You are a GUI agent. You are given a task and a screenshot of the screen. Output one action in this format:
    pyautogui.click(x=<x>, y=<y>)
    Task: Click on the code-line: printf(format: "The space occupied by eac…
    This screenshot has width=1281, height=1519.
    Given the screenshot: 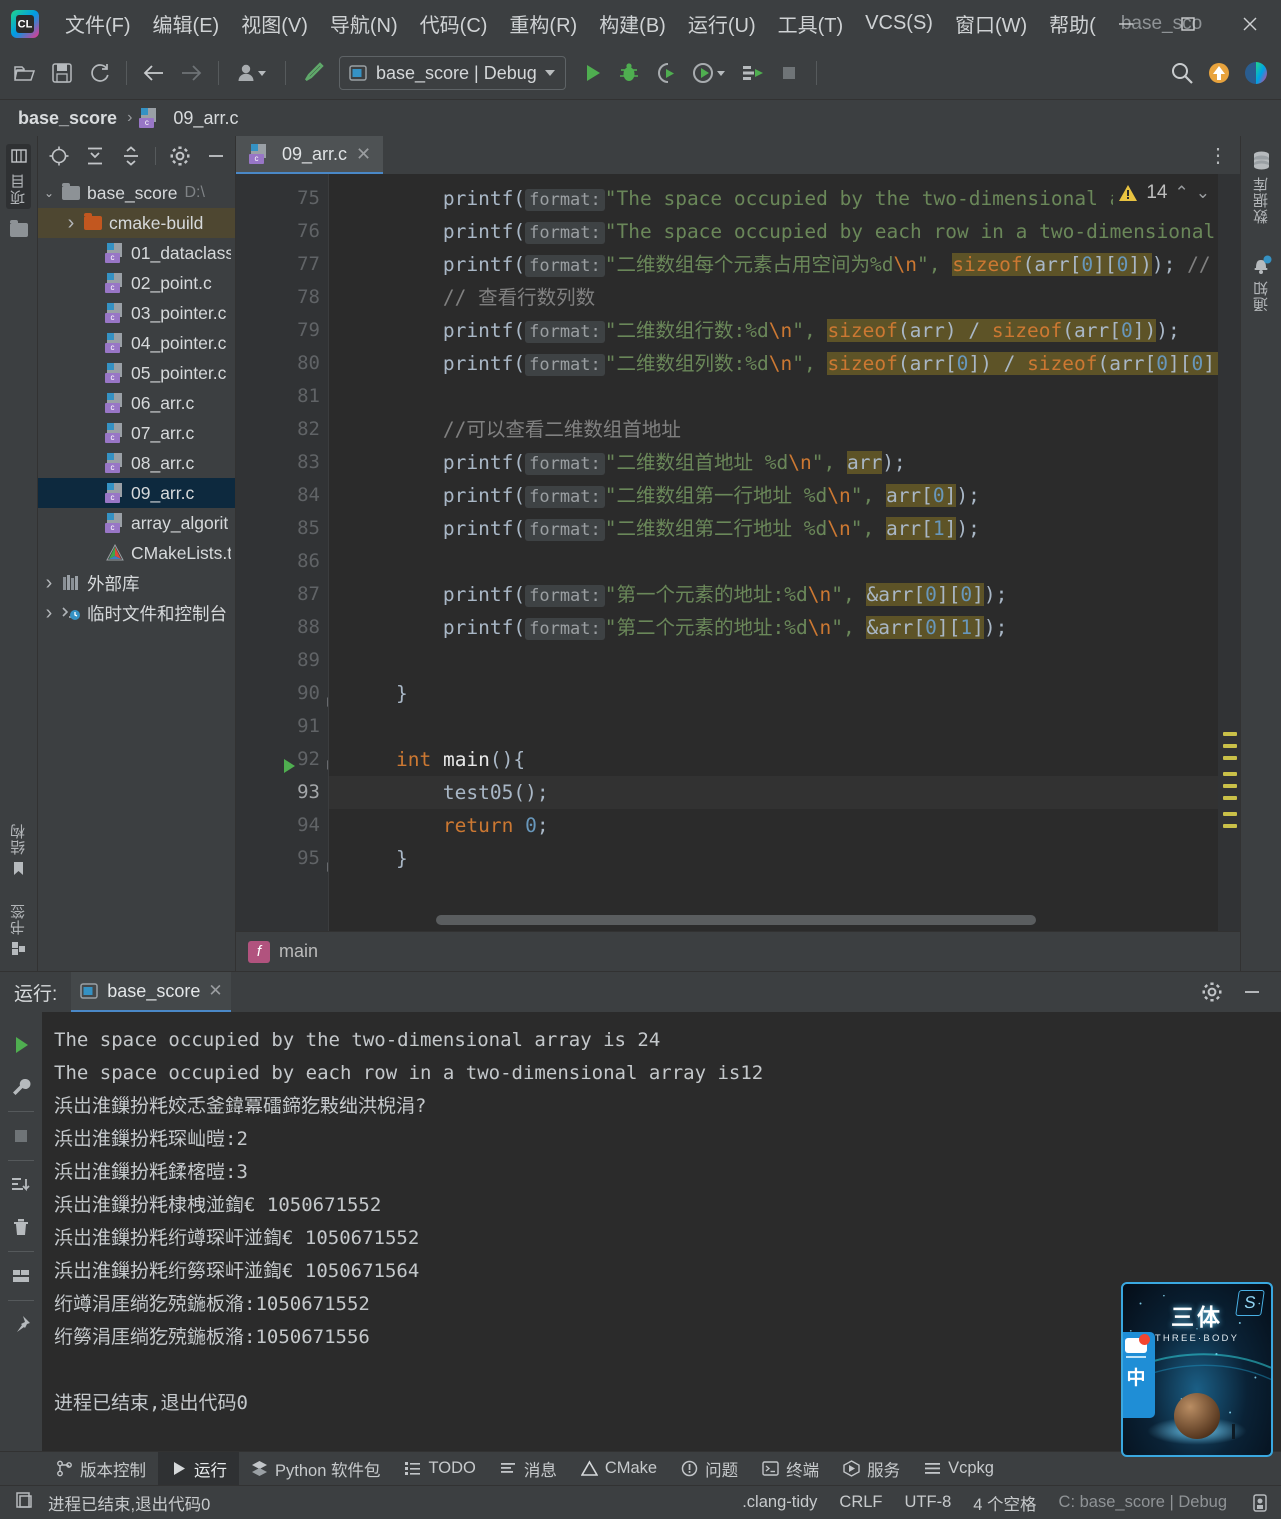 What is the action you would take?
    pyautogui.click(x=784, y=231)
    